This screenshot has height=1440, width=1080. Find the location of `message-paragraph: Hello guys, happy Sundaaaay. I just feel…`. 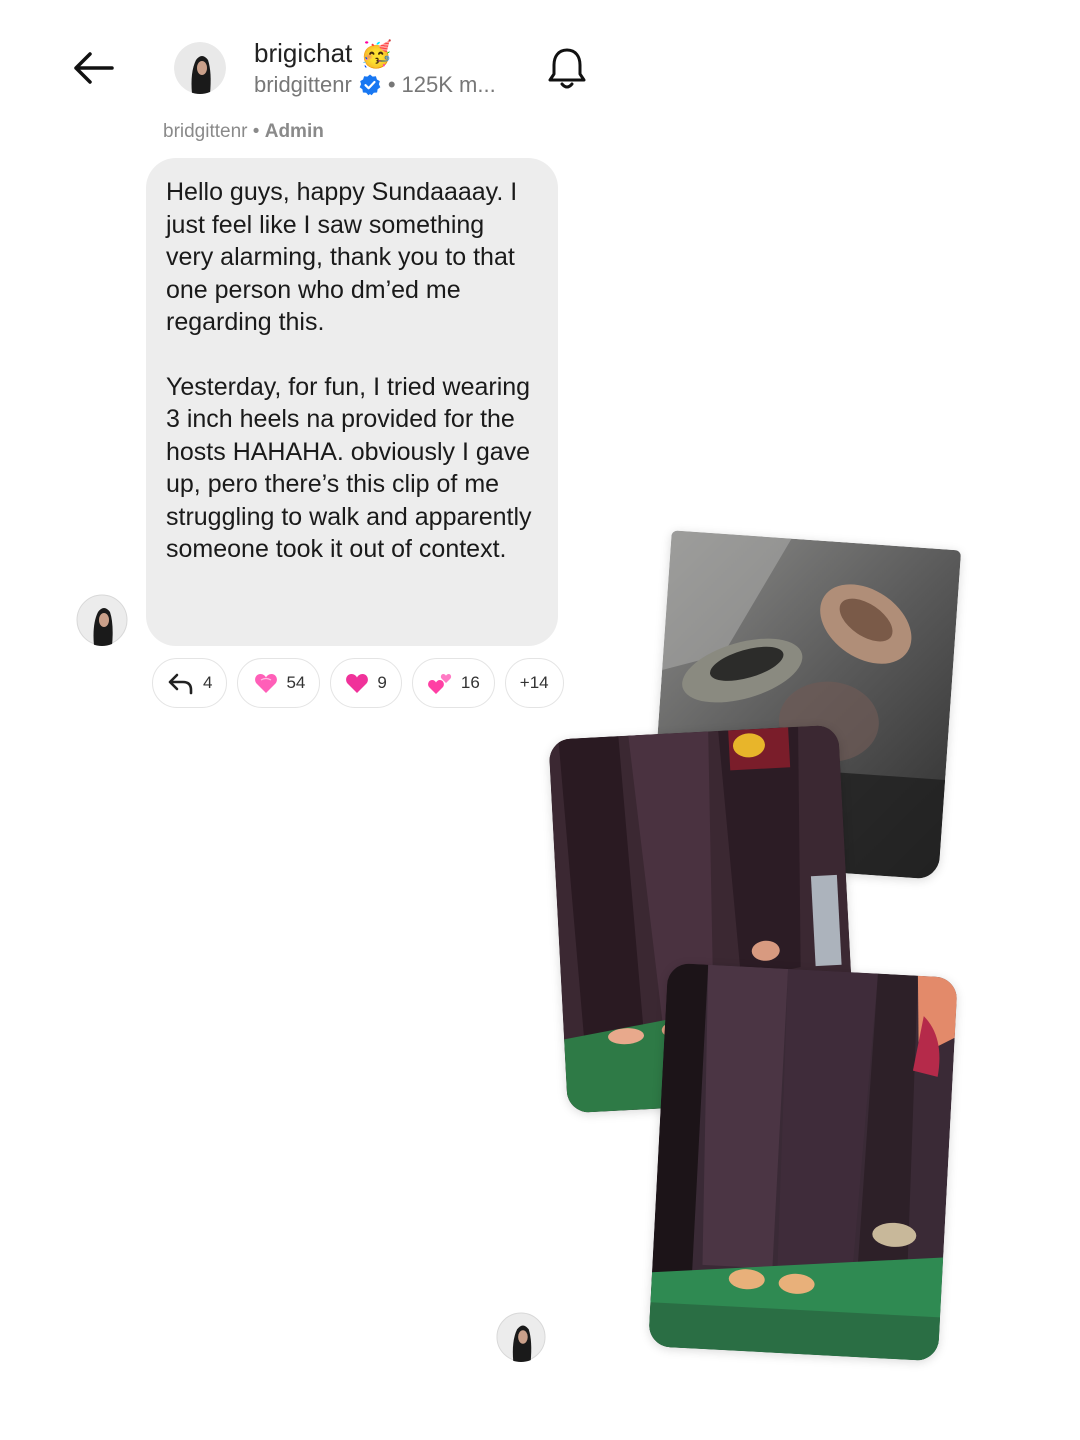

message-paragraph: Hello guys, happy Sundaaaay. I just feel… is located at coordinates (342, 257).